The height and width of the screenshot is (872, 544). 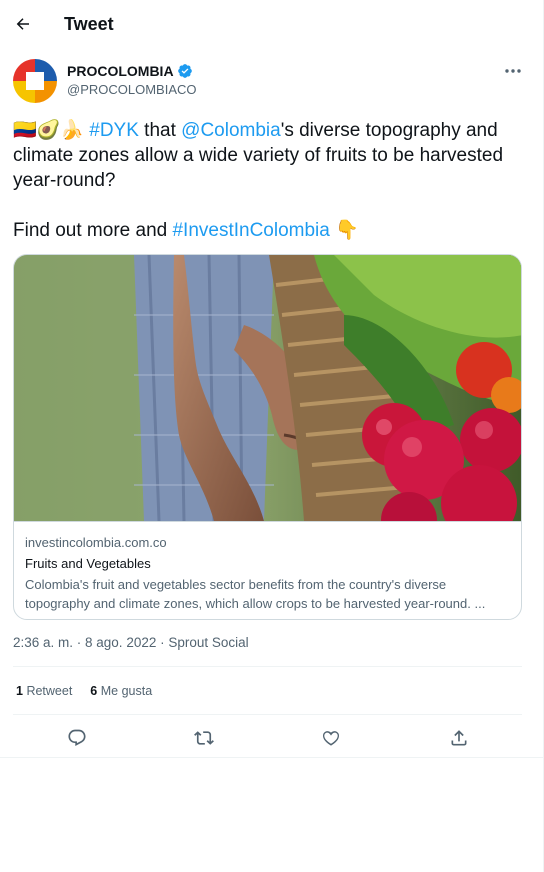 I want to click on tweet-timestamp: 2:36 a. m. · 8 ago. 2022 · Sprout Social, so click(x=131, y=642).